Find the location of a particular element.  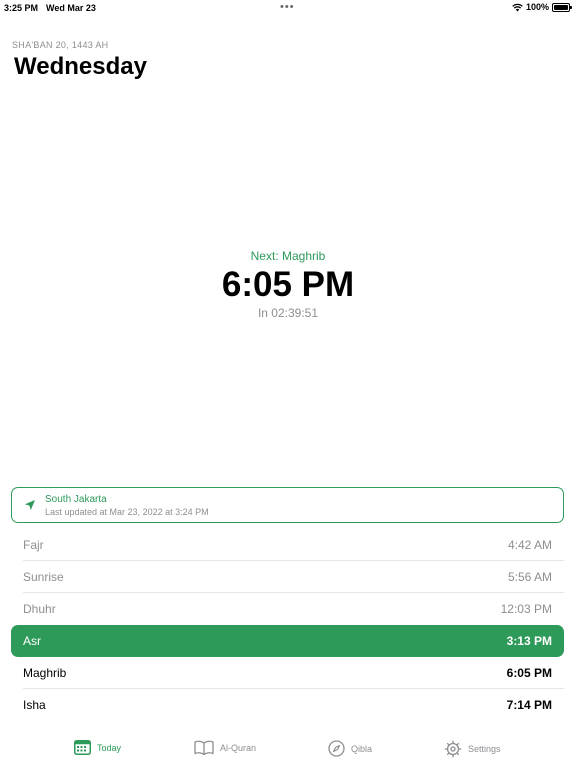

prayer-row-fajr: Fajr 4:42 AM is located at coordinates (287, 545).